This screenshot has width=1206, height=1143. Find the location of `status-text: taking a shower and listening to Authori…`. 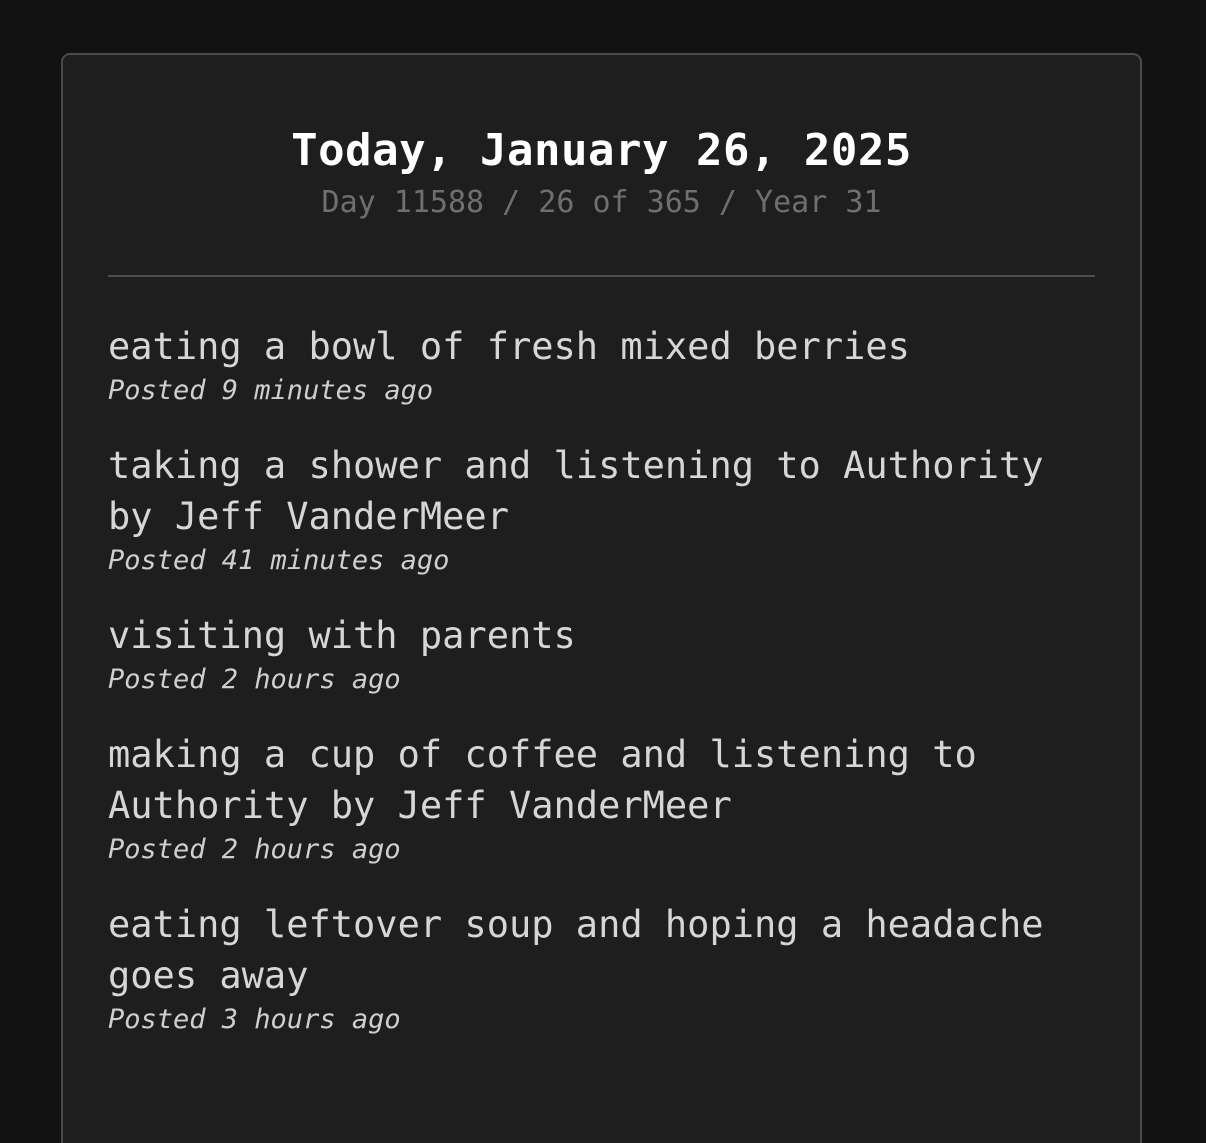

status-text: taking a shower and listening to Authori… is located at coordinates (576, 491).